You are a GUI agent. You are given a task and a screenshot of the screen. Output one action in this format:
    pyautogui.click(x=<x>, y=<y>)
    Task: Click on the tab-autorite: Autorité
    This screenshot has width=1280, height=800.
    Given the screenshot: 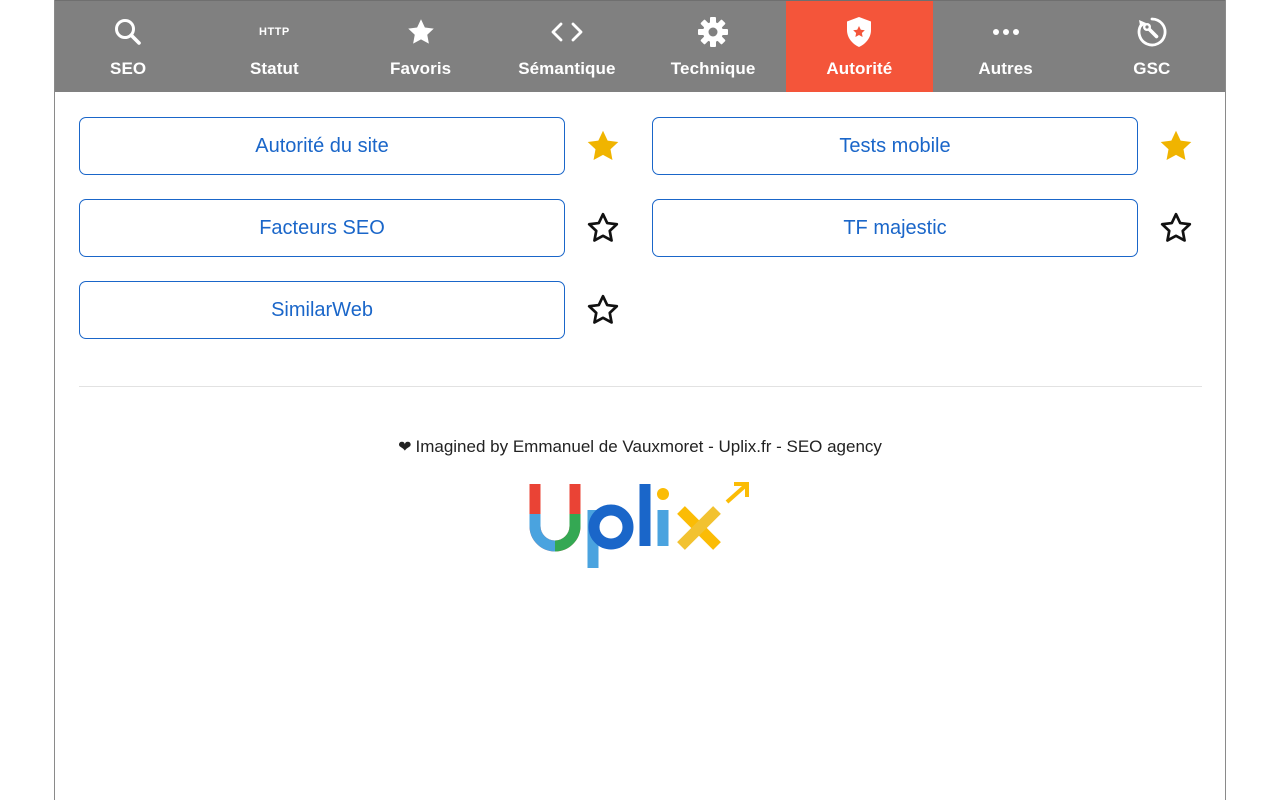 What is the action you would take?
    pyautogui.click(x=859, y=46)
    